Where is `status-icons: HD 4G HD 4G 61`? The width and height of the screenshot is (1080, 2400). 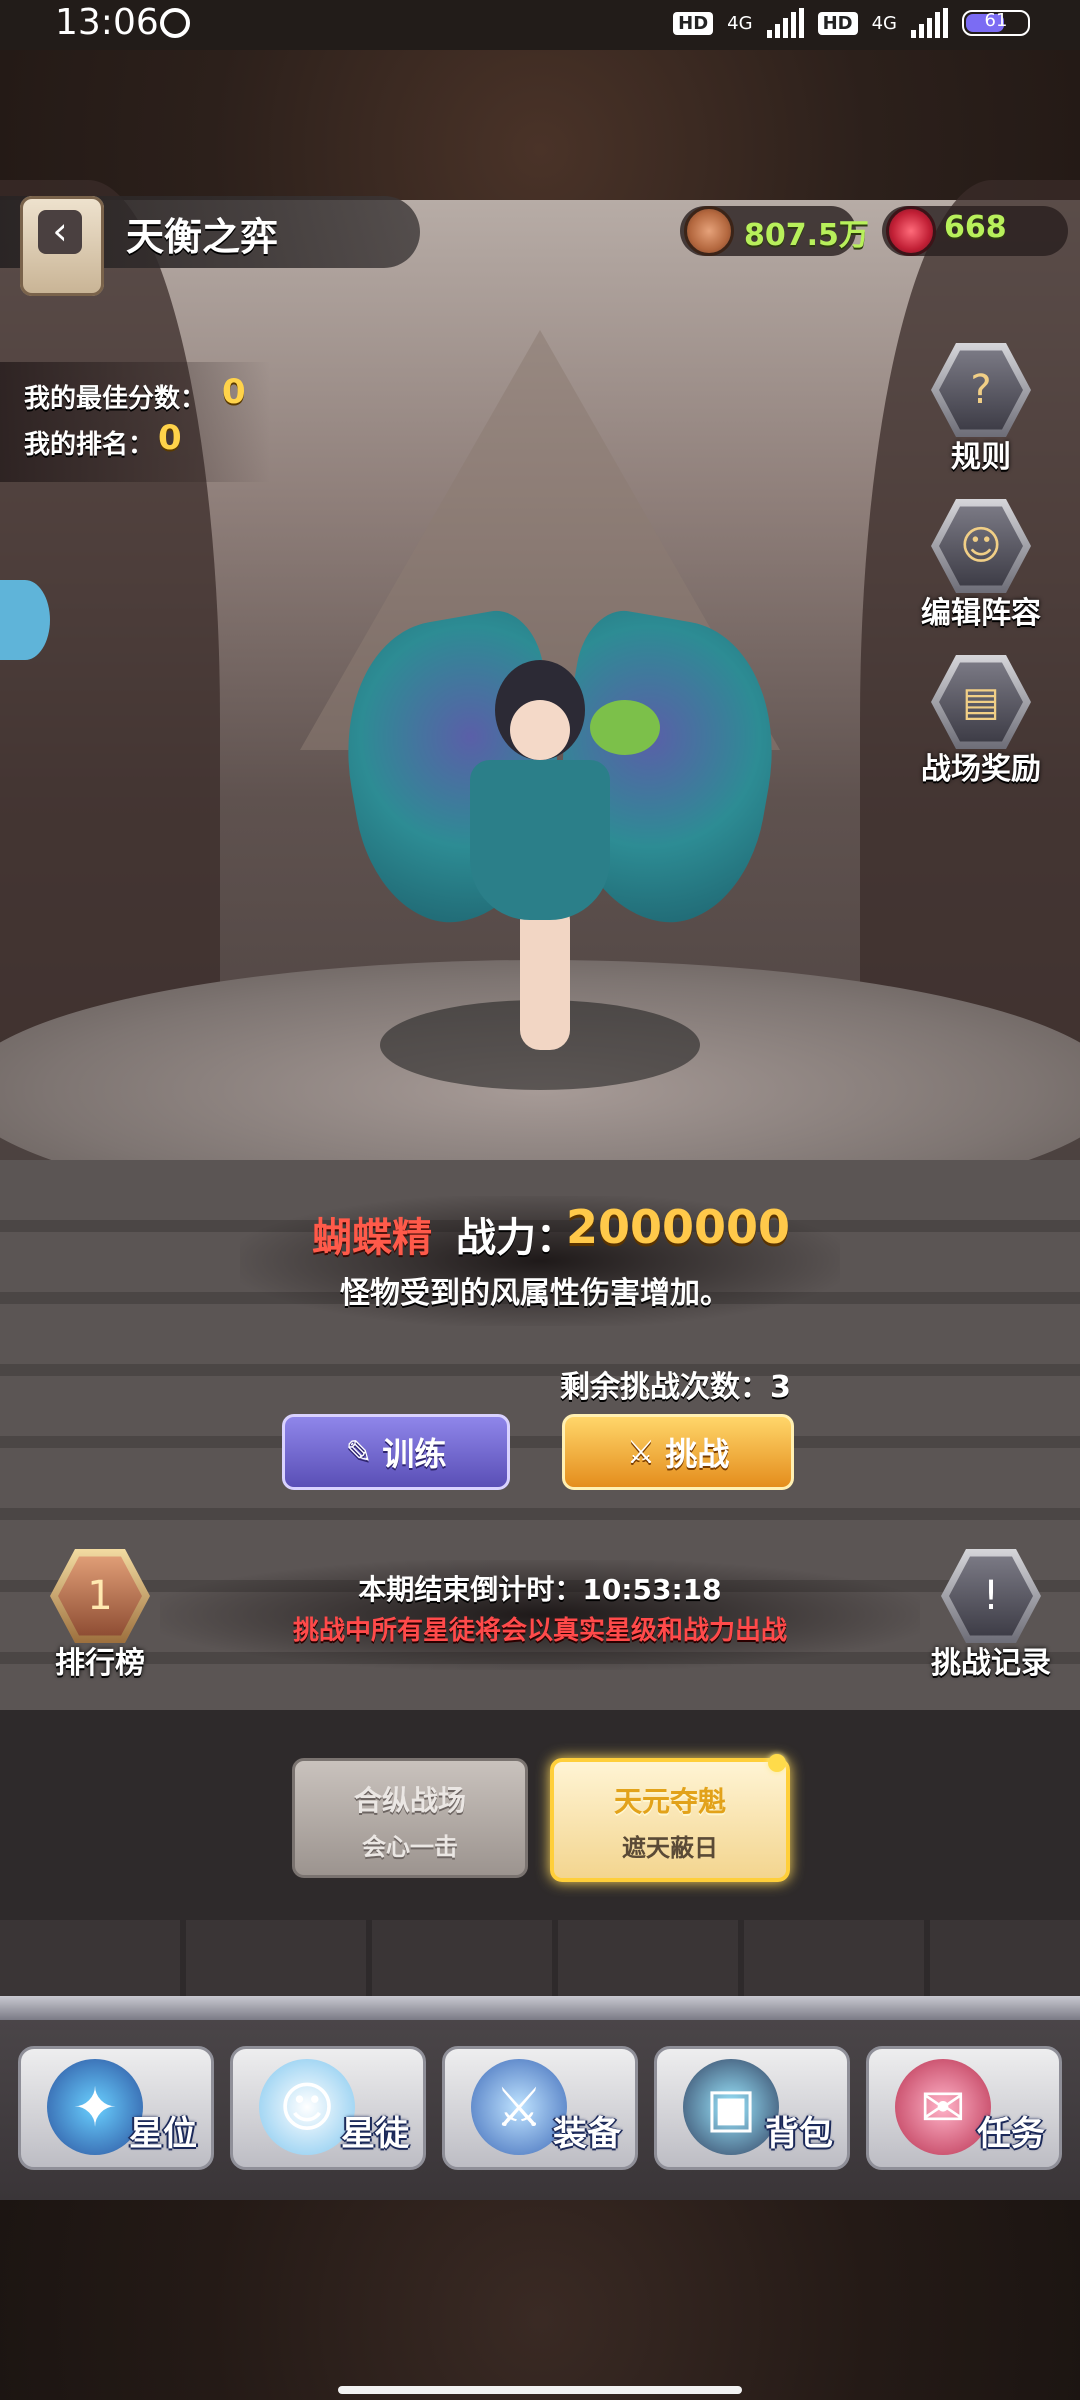
status-icons: HD 4G HD 4G 61 is located at coordinates (851, 23).